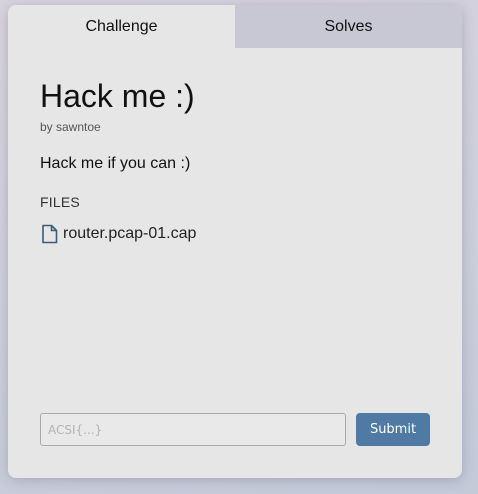  I want to click on flag-input, so click(193, 429).